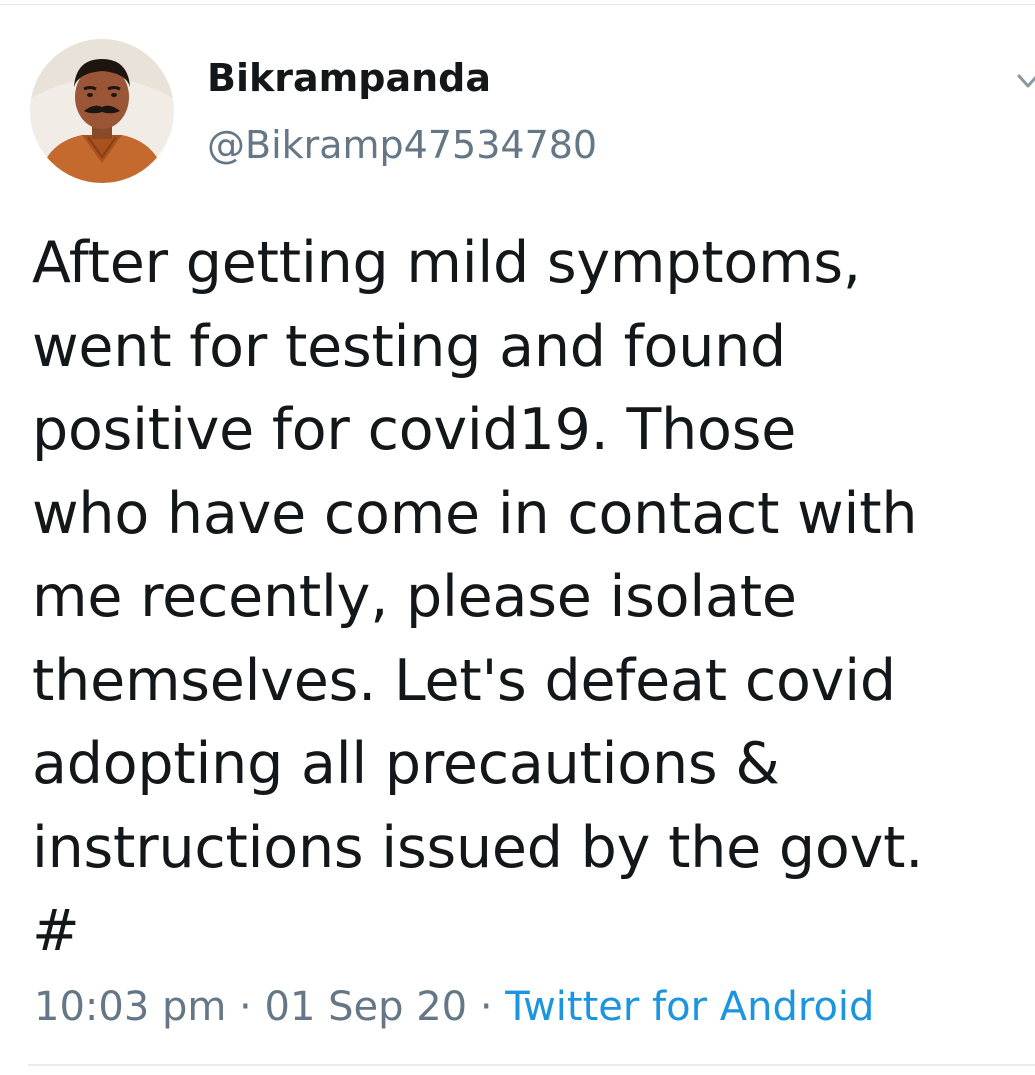  I want to click on top-divider, so click(517, 4).